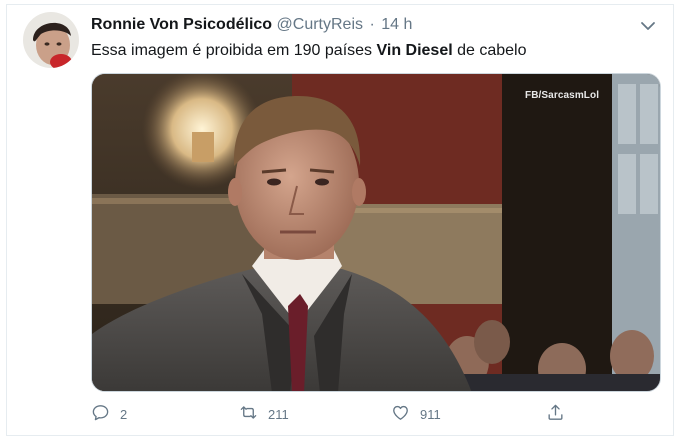 This screenshot has width=680, height=438. I want to click on share-icon, so click(555, 414).